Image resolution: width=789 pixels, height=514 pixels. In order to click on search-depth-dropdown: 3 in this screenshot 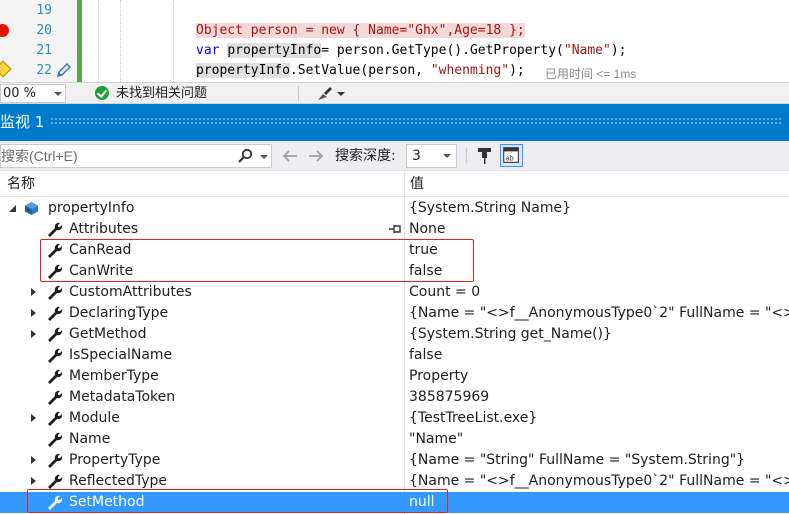, I will do `click(431, 156)`.